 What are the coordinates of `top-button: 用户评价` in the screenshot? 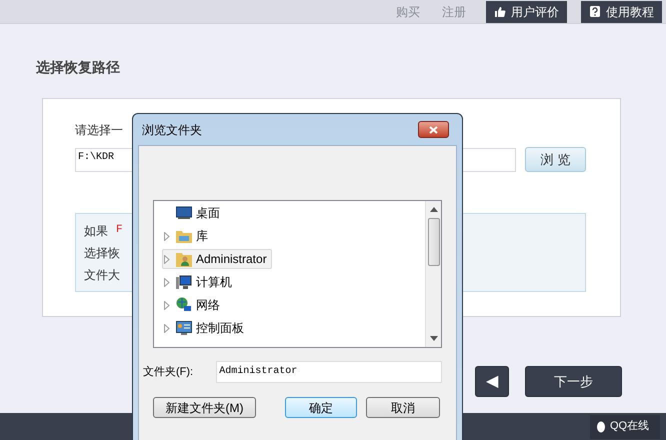 It's located at (526, 11).